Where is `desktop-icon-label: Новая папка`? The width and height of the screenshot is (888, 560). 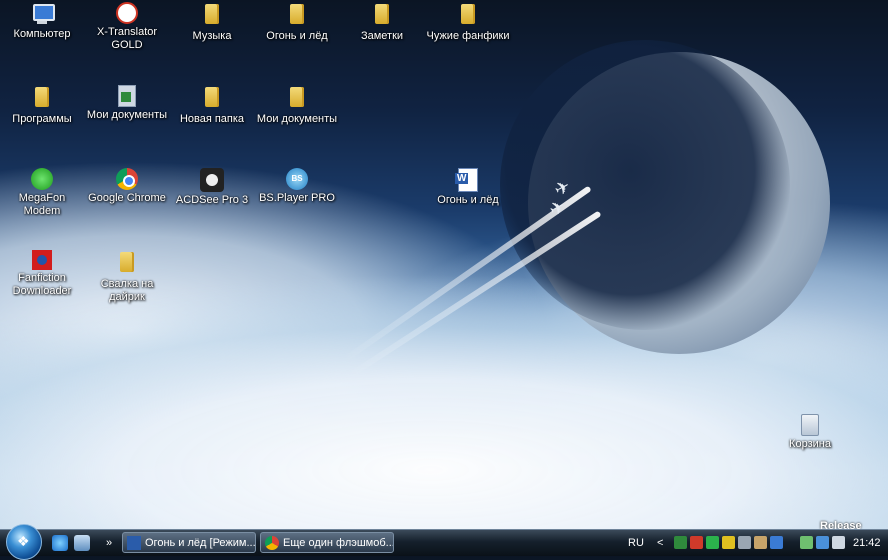 desktop-icon-label: Новая папка is located at coordinates (212, 119).